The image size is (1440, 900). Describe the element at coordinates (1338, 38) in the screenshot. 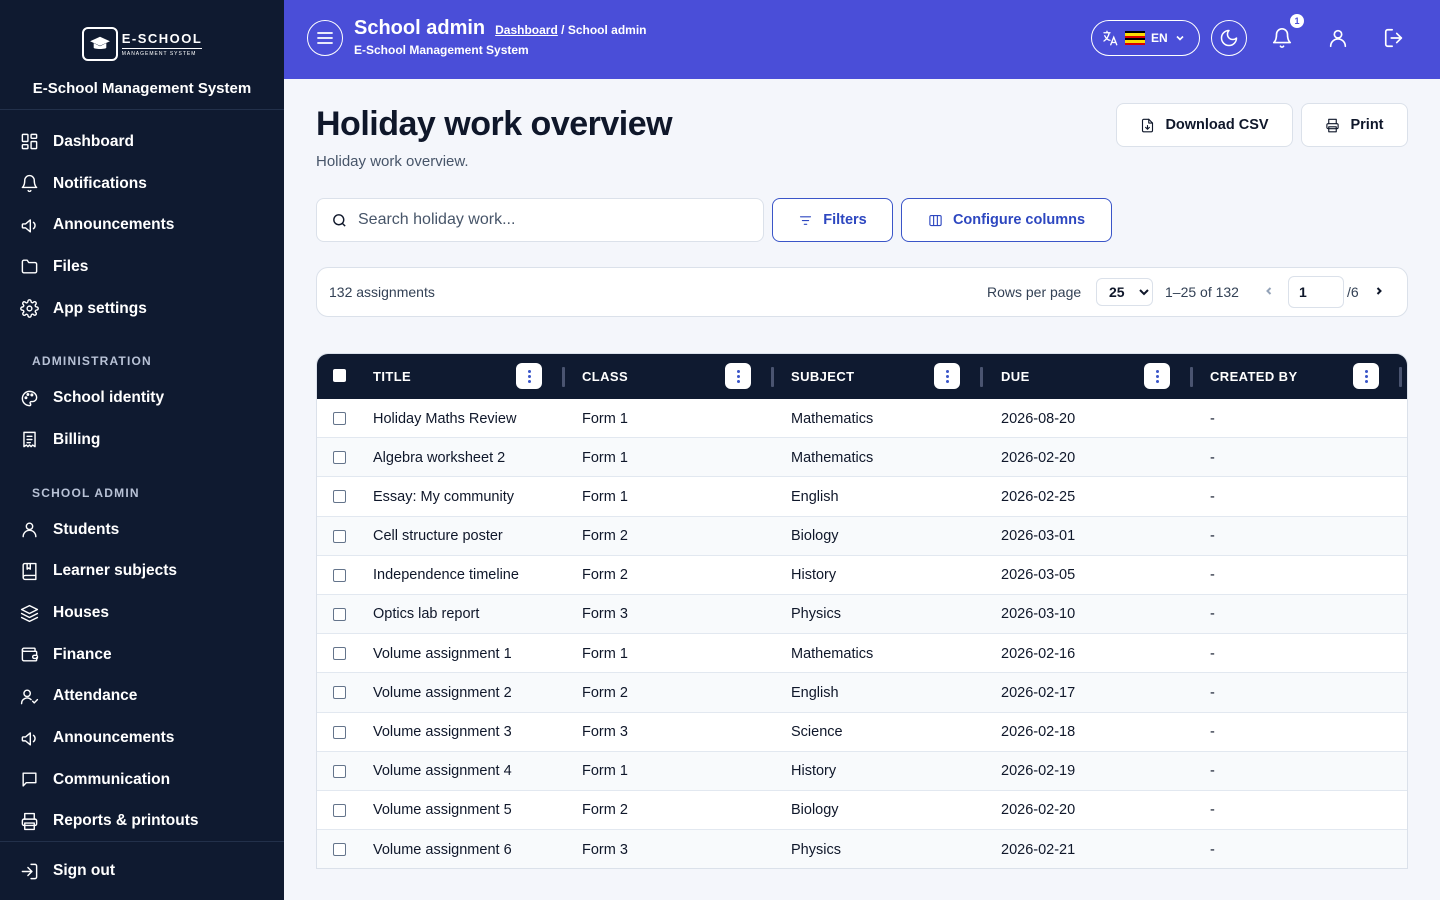

I see `profile-button` at that location.